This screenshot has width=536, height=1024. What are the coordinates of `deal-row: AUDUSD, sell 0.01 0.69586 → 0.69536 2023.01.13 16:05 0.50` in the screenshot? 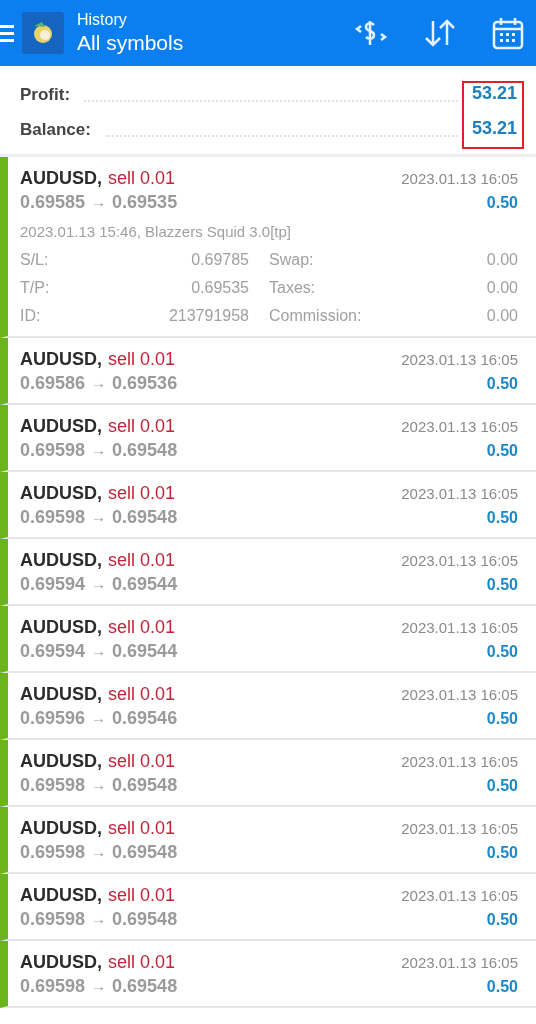 It's located at (268, 371).